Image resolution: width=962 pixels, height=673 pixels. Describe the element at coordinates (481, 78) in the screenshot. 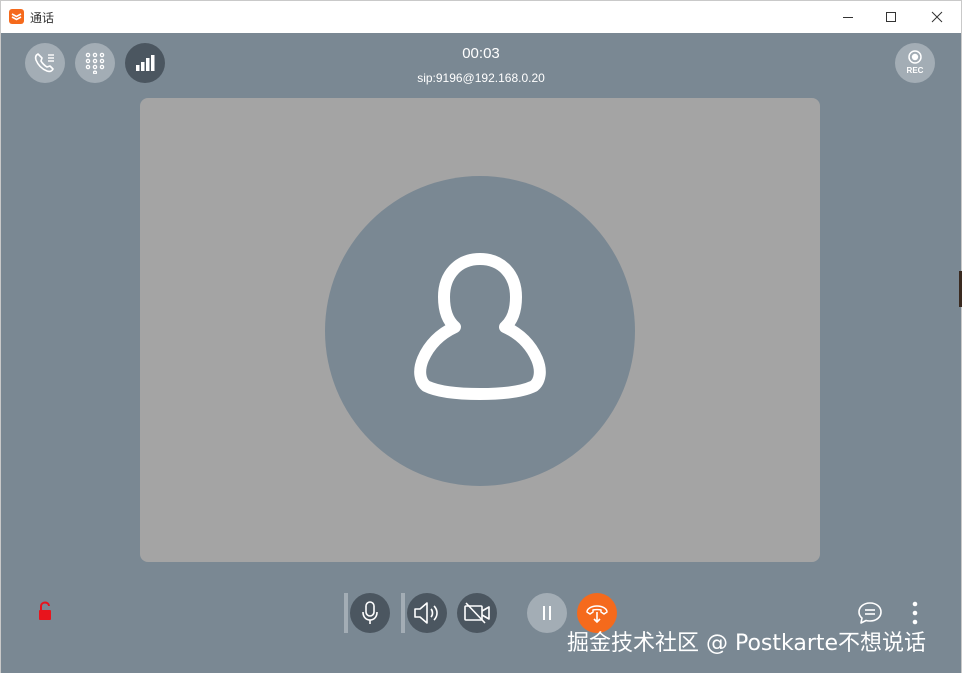

I see `sip-address: sip:9196@192.168.0.20` at that location.